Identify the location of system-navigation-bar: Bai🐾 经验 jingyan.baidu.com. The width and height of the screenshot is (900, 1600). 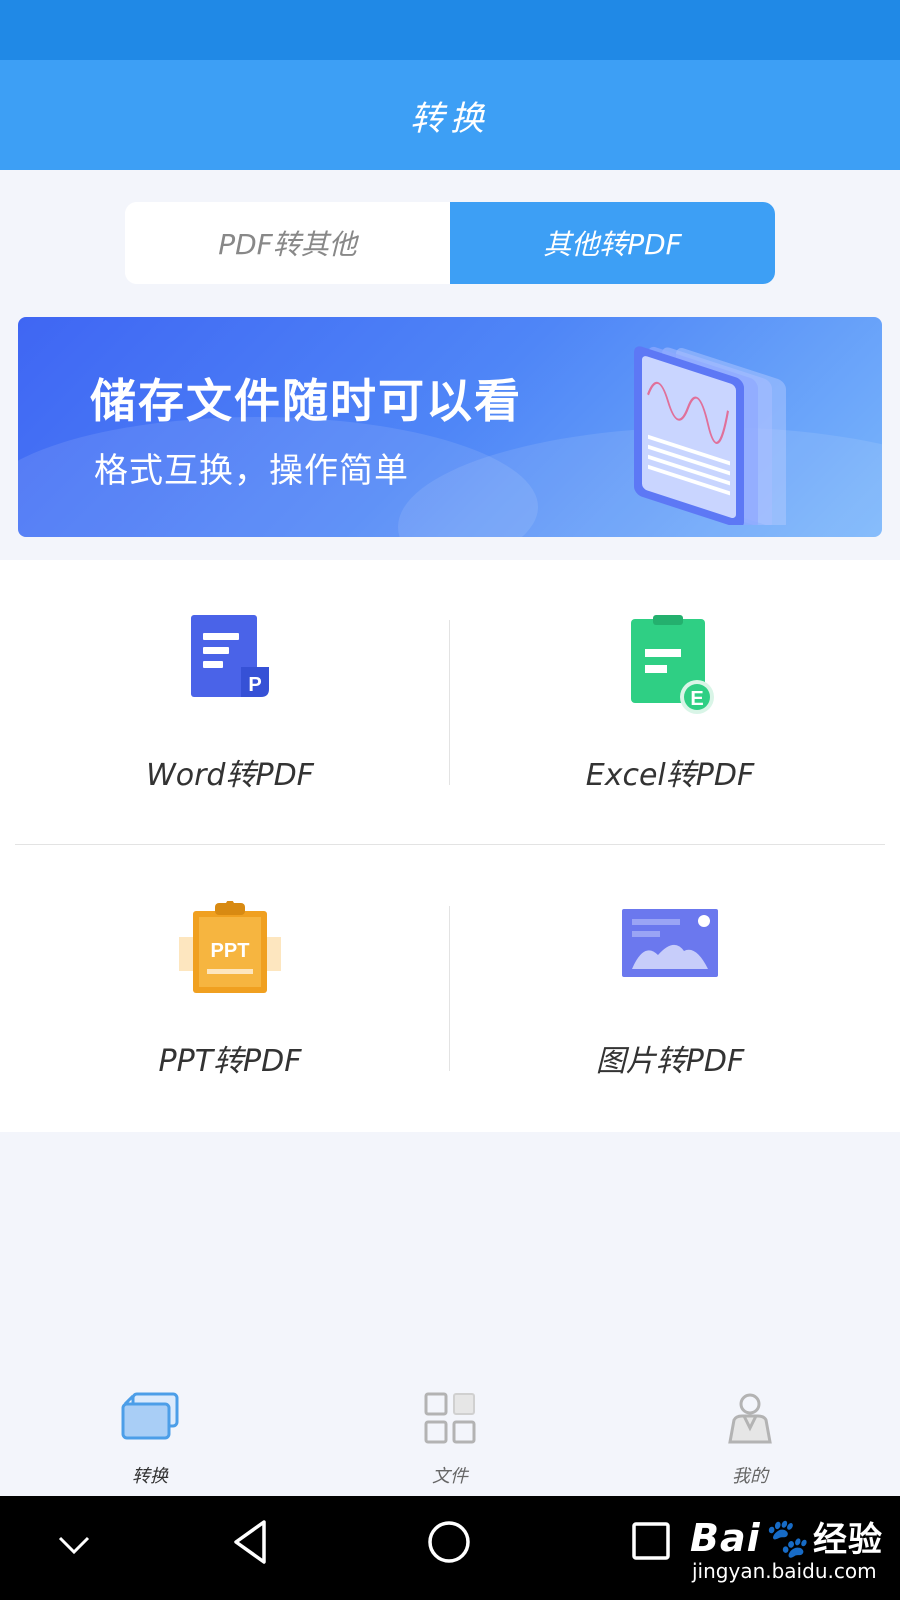
(450, 1548).